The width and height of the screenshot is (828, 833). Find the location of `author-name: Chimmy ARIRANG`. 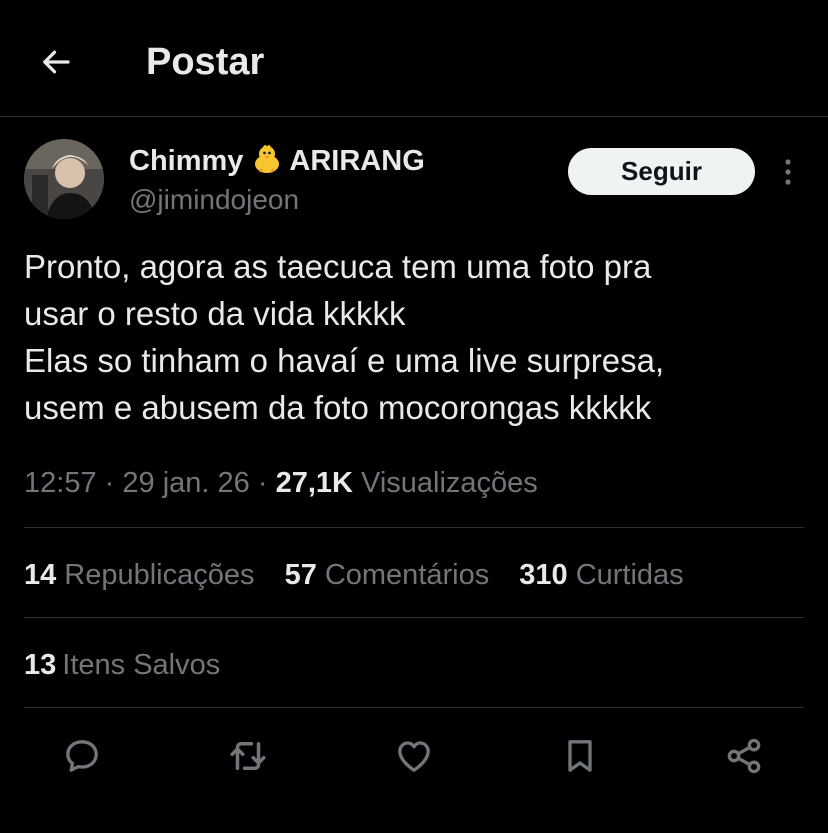

author-name: Chimmy ARIRANG is located at coordinates (277, 163).